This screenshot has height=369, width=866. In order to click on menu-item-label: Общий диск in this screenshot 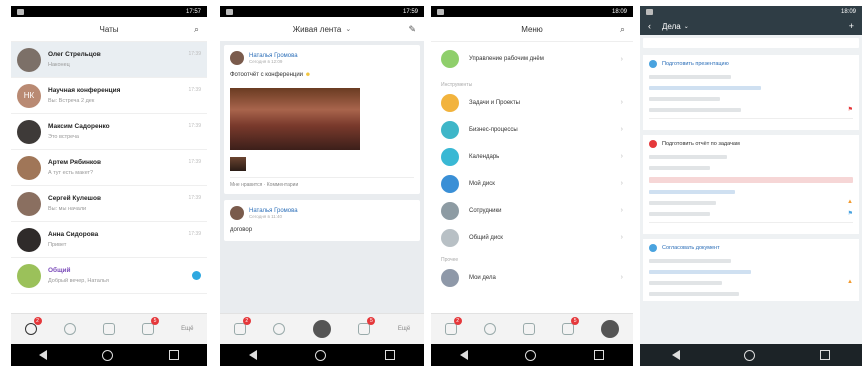, I will do `click(486, 237)`.